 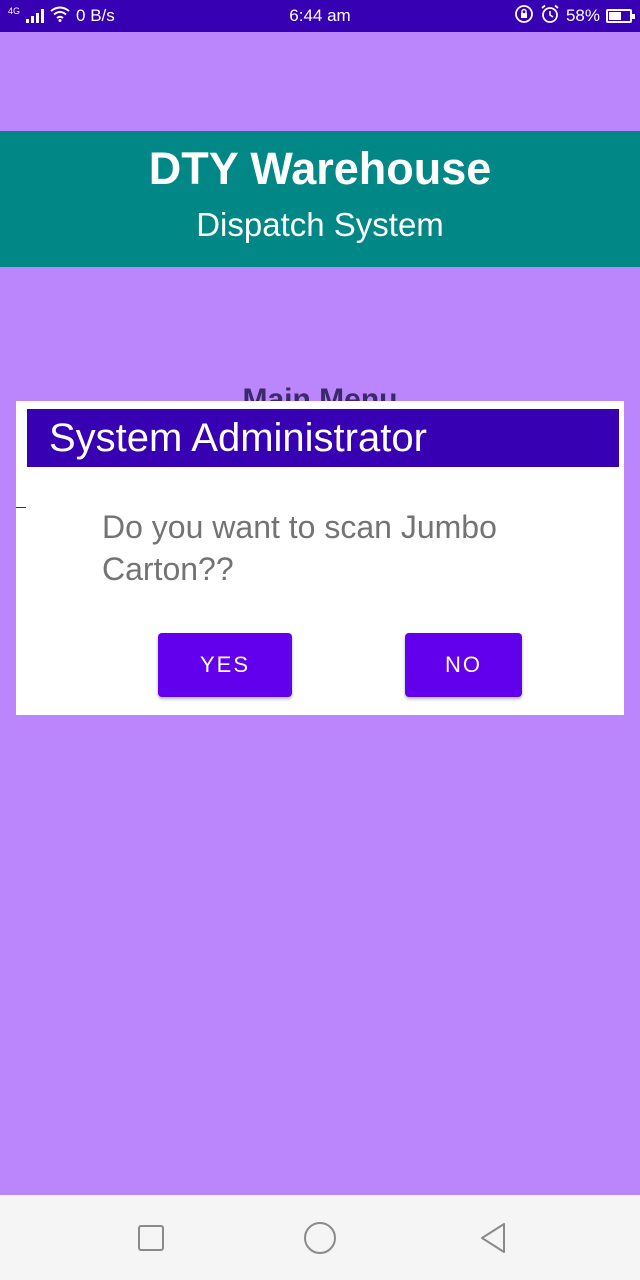 I want to click on status-right: 58%, so click(x=574, y=16).